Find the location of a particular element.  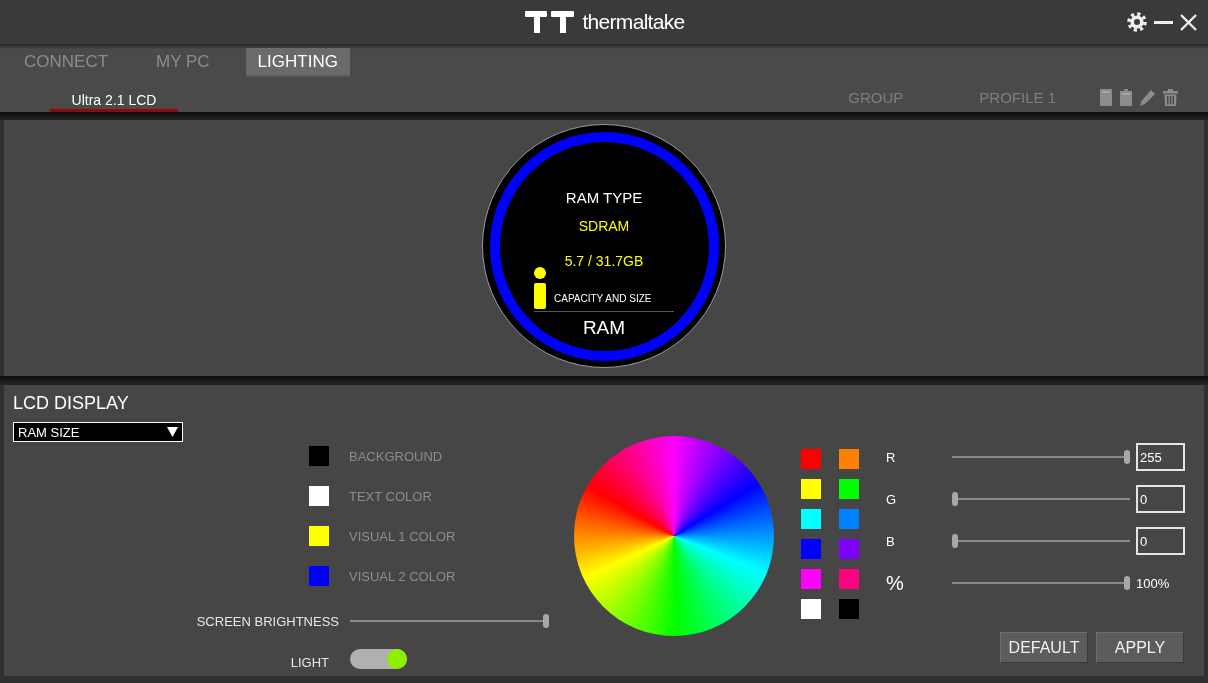

color-setting-label: VISUAL 1 COLOR is located at coordinates (402, 536).